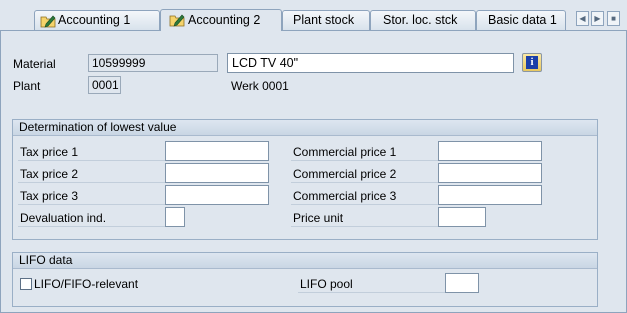 The height and width of the screenshot is (313, 627). Describe the element at coordinates (305, 261) in the screenshot. I see `group-title: LIFO data` at that location.